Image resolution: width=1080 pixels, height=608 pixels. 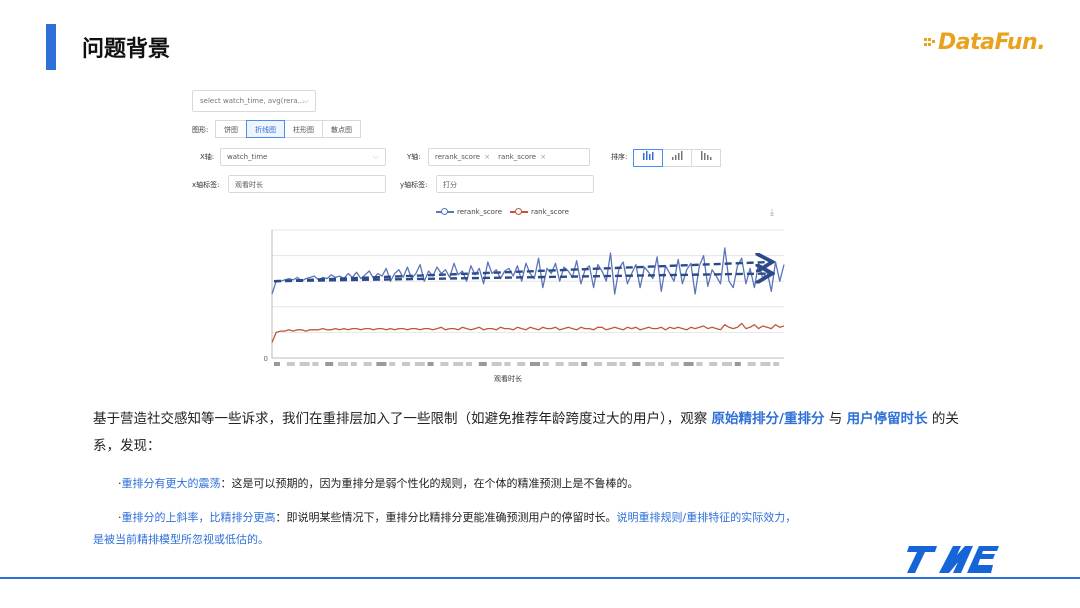 What do you see at coordinates (457, 157) in the screenshot?
I see `y-axis-tag-text: rerank_score` at bounding box center [457, 157].